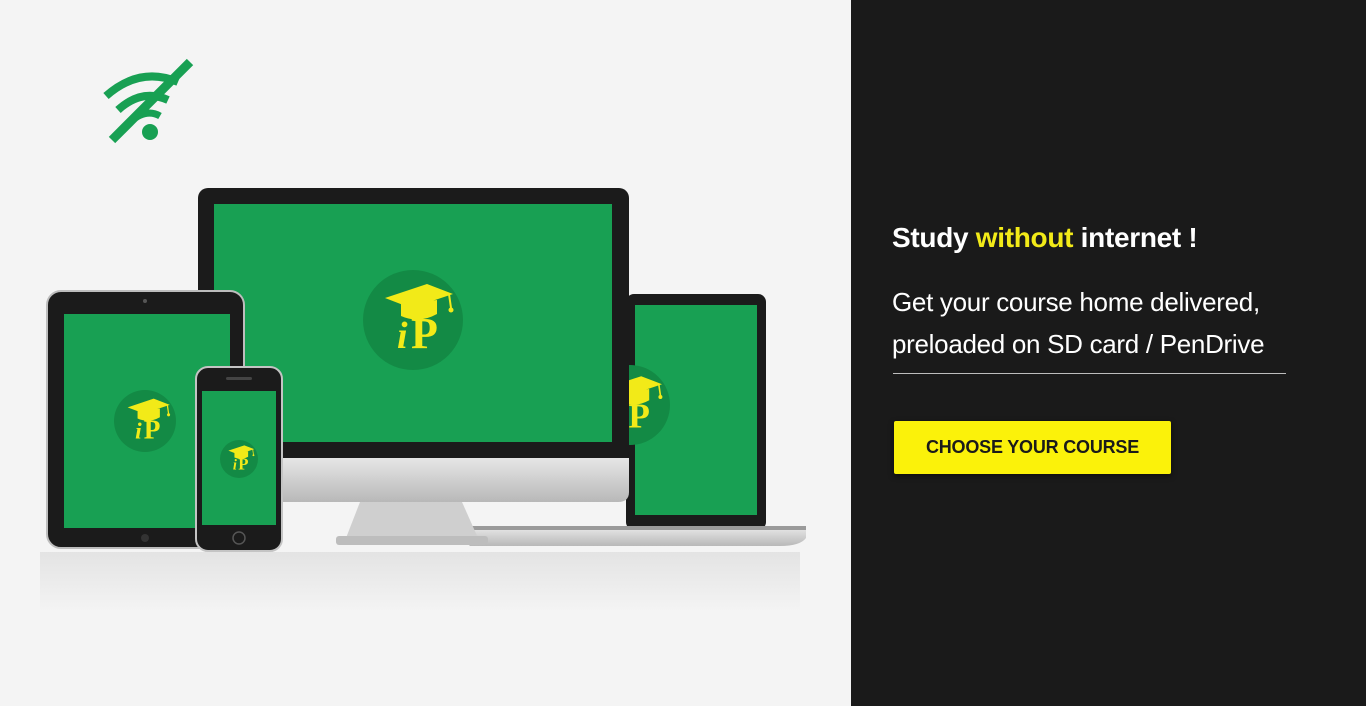 The image size is (1366, 706). I want to click on headline-pre: Study, so click(934, 237).